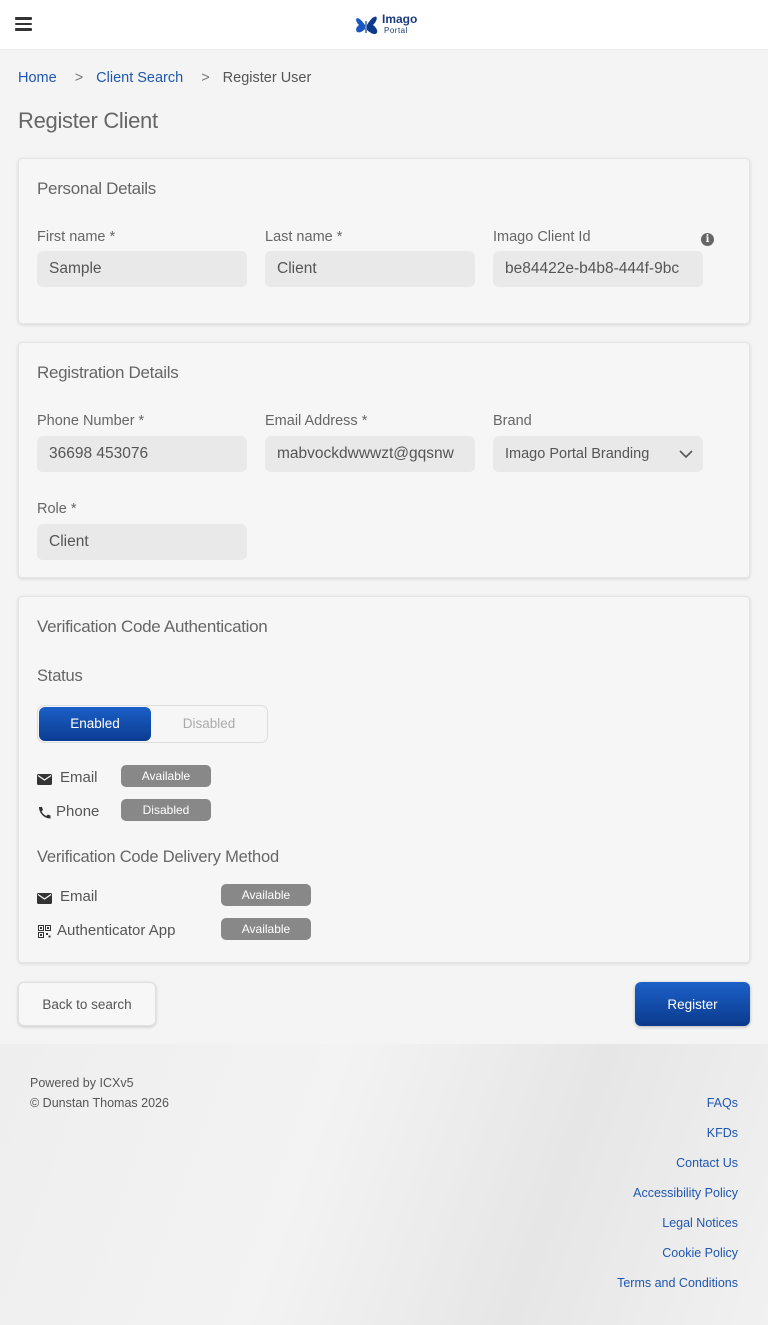 The height and width of the screenshot is (1325, 768). What do you see at coordinates (37, 78) in the screenshot?
I see `breadcrumb-home-link: Home` at bounding box center [37, 78].